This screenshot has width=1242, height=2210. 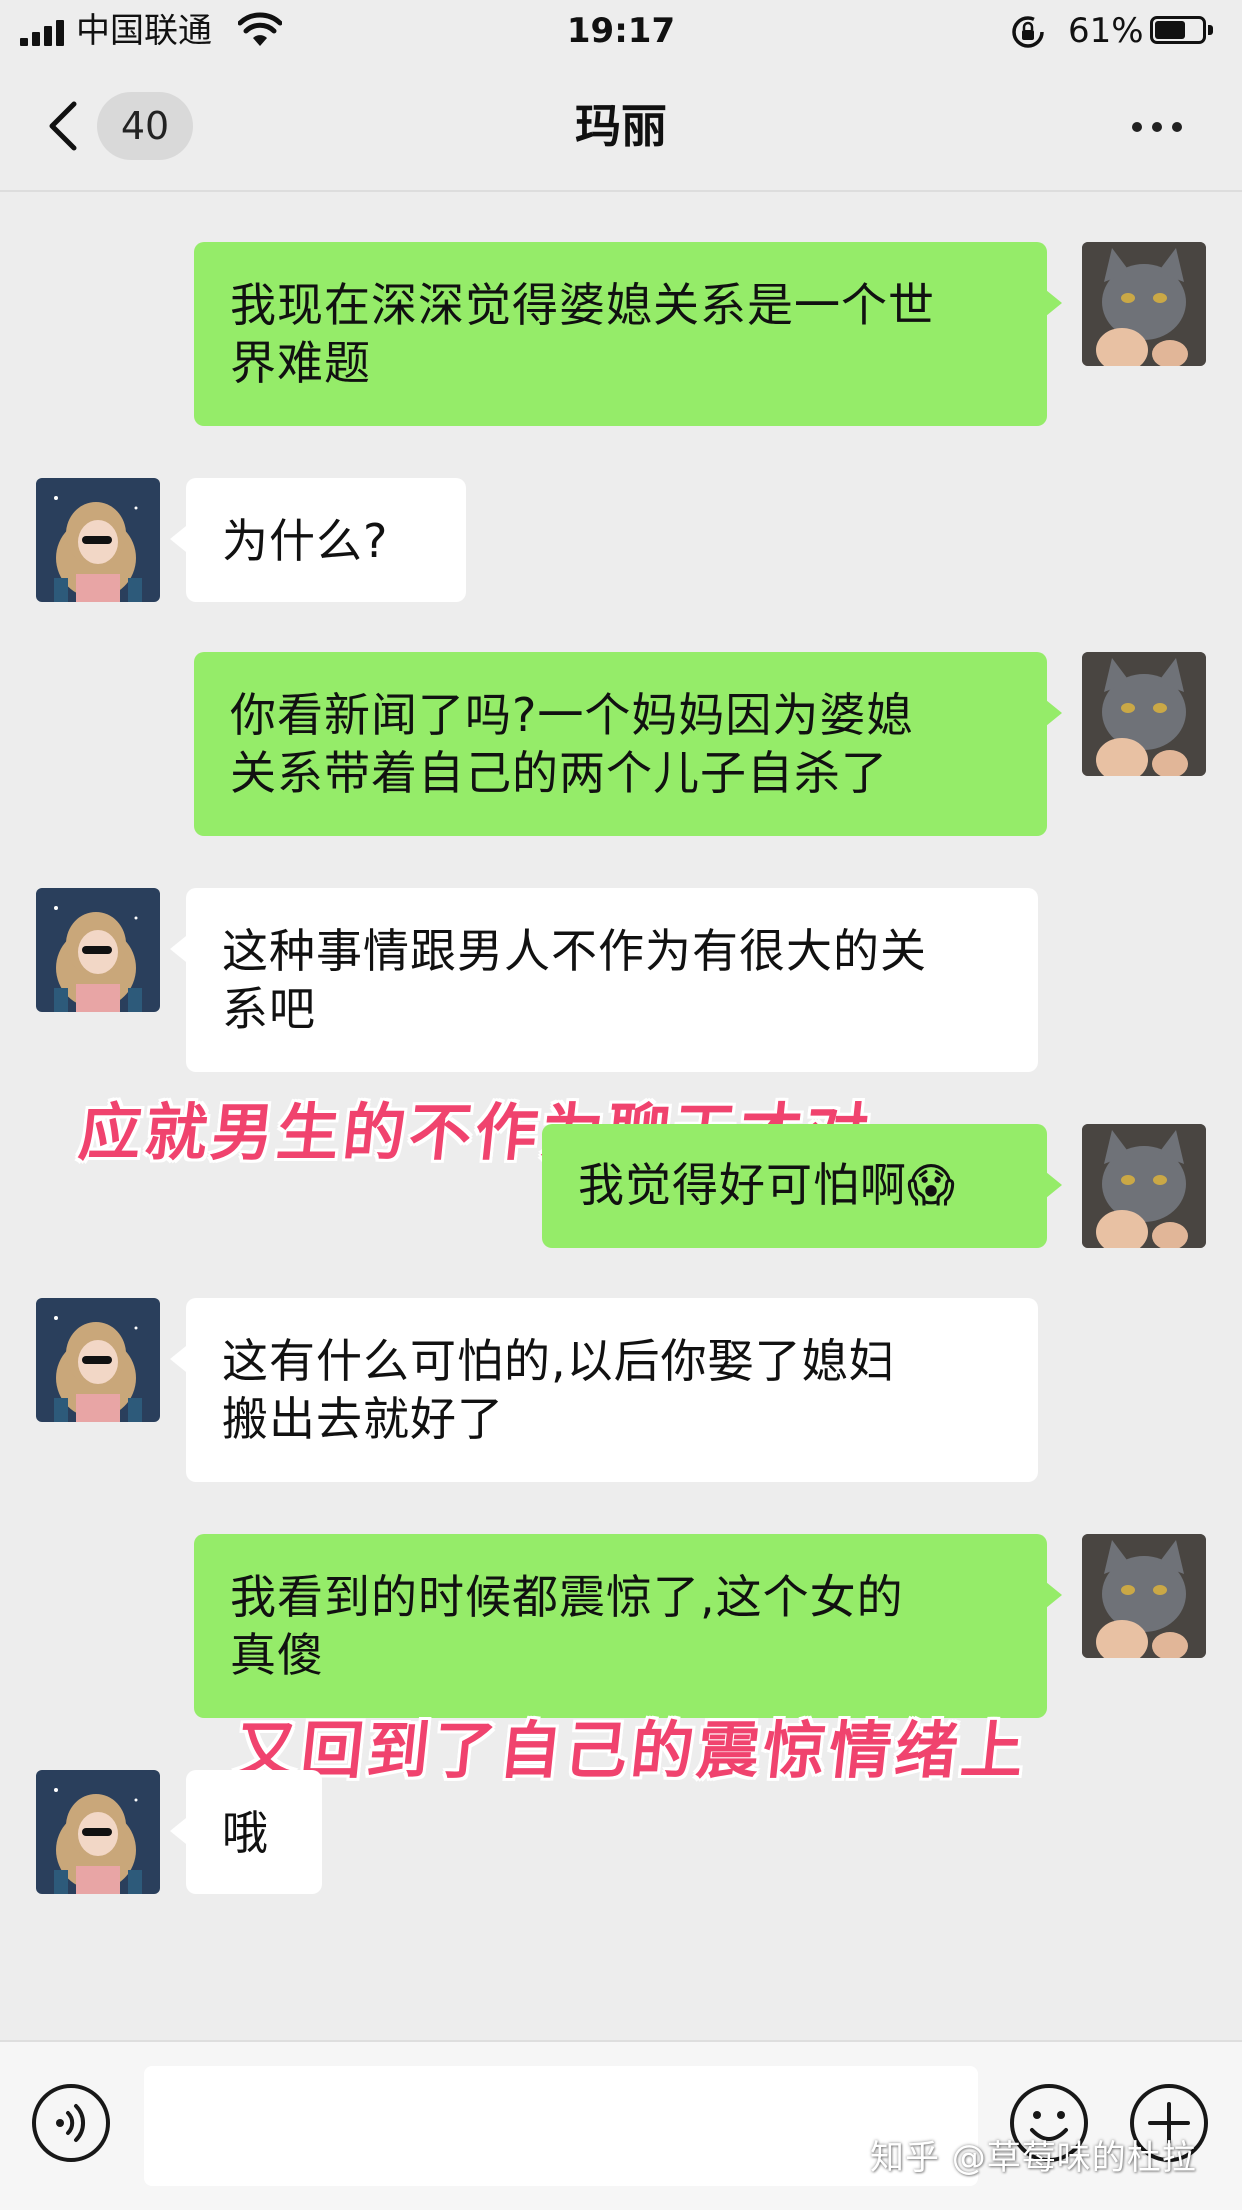 I want to click on message-bubble-received: 这有什么可怕的,以后你娶了媳妇 搬出去就好了, so click(x=612, y=1390).